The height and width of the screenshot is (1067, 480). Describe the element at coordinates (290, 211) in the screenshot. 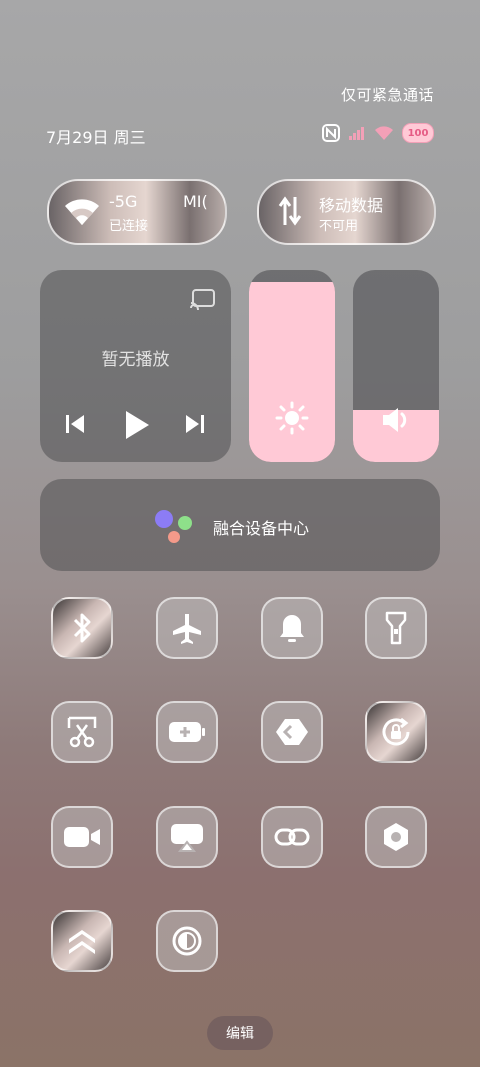

I see `data-arrows-icon` at that location.